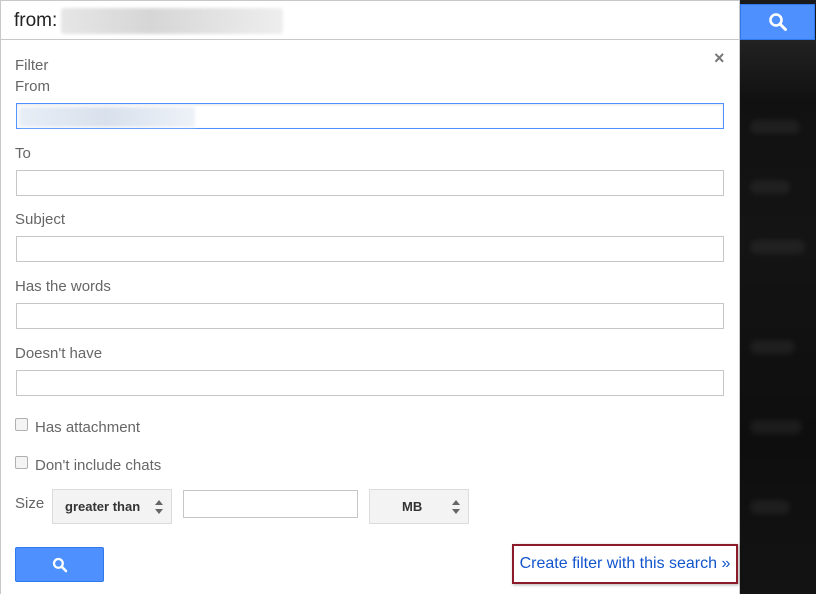 The width and height of the screenshot is (816, 594). I want to click on close-icon: ×, so click(719, 58).